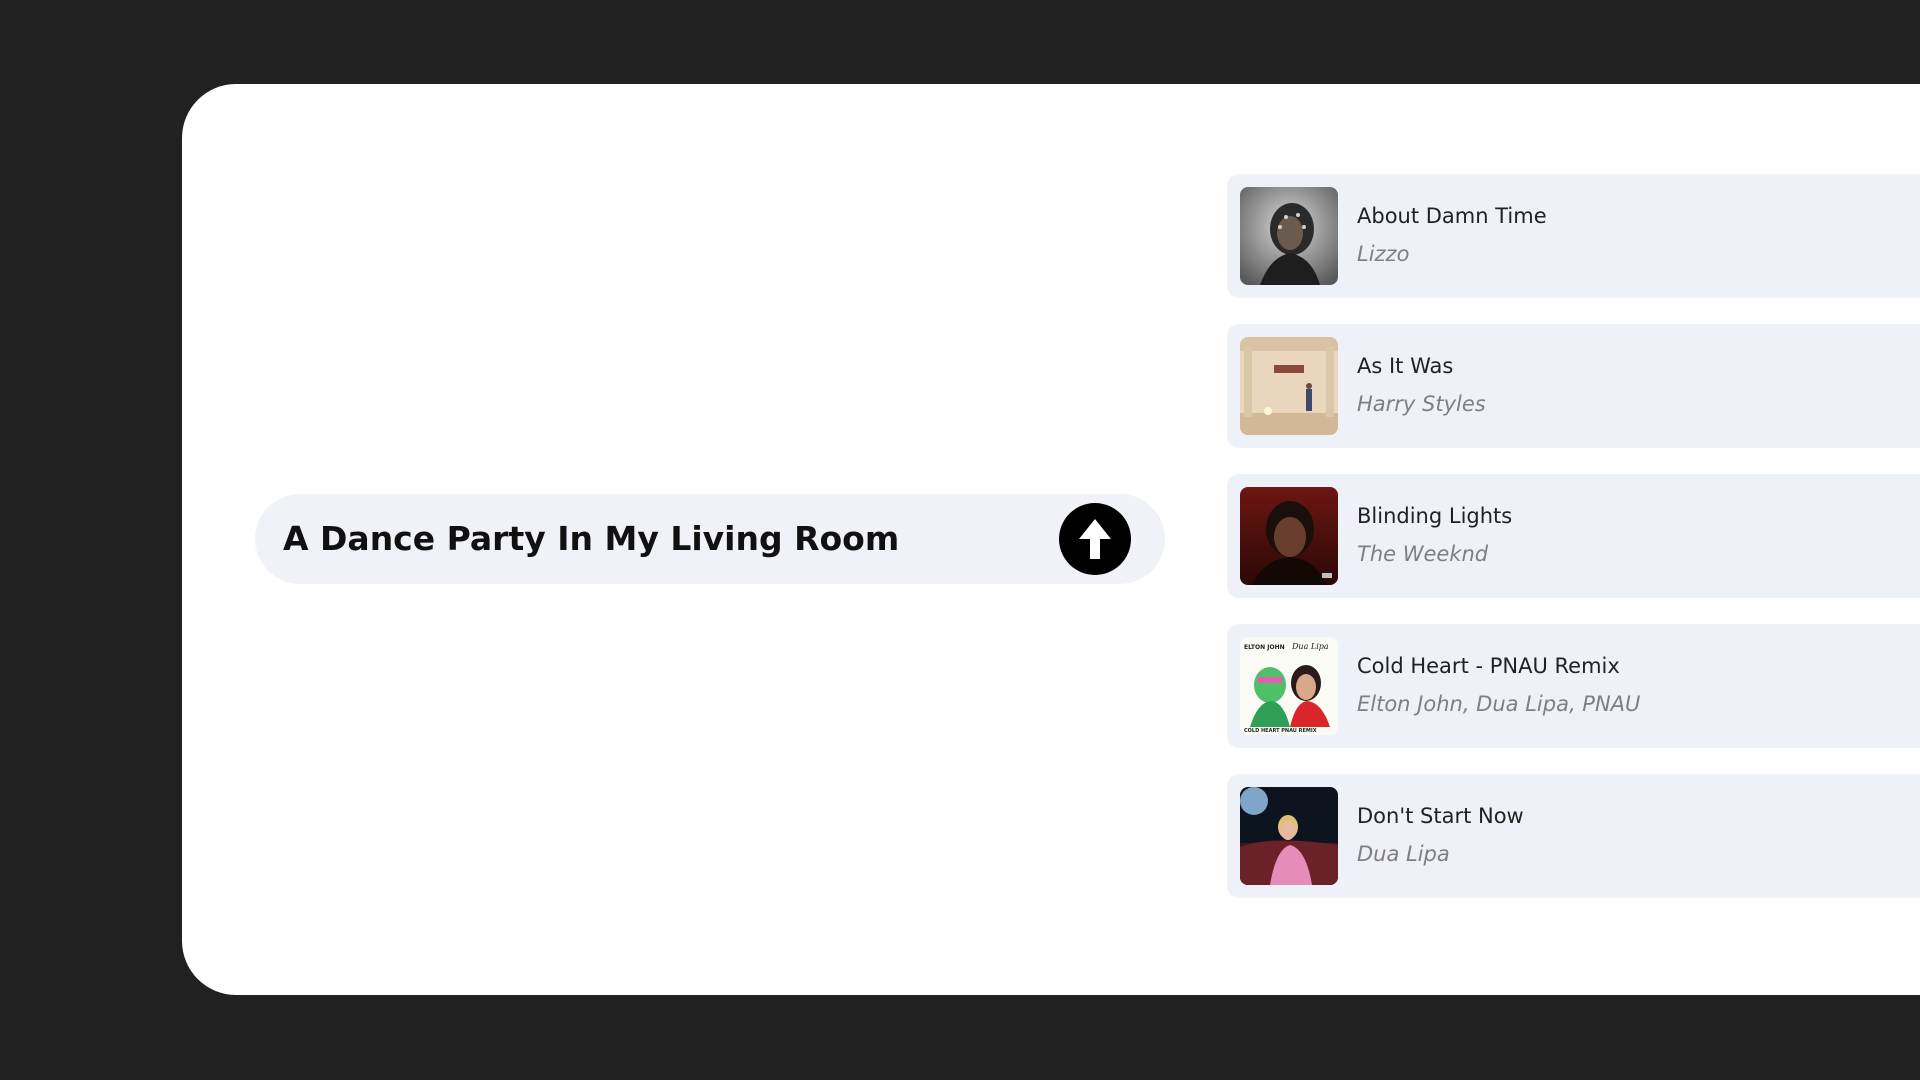  What do you see at coordinates (591, 539) in the screenshot?
I see `prompt-text: A Dance Party In My Living Room` at bounding box center [591, 539].